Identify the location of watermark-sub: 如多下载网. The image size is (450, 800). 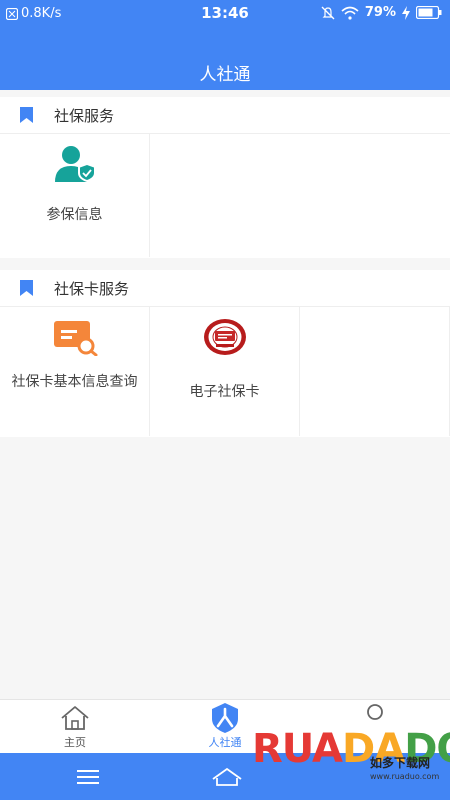
(400, 763).